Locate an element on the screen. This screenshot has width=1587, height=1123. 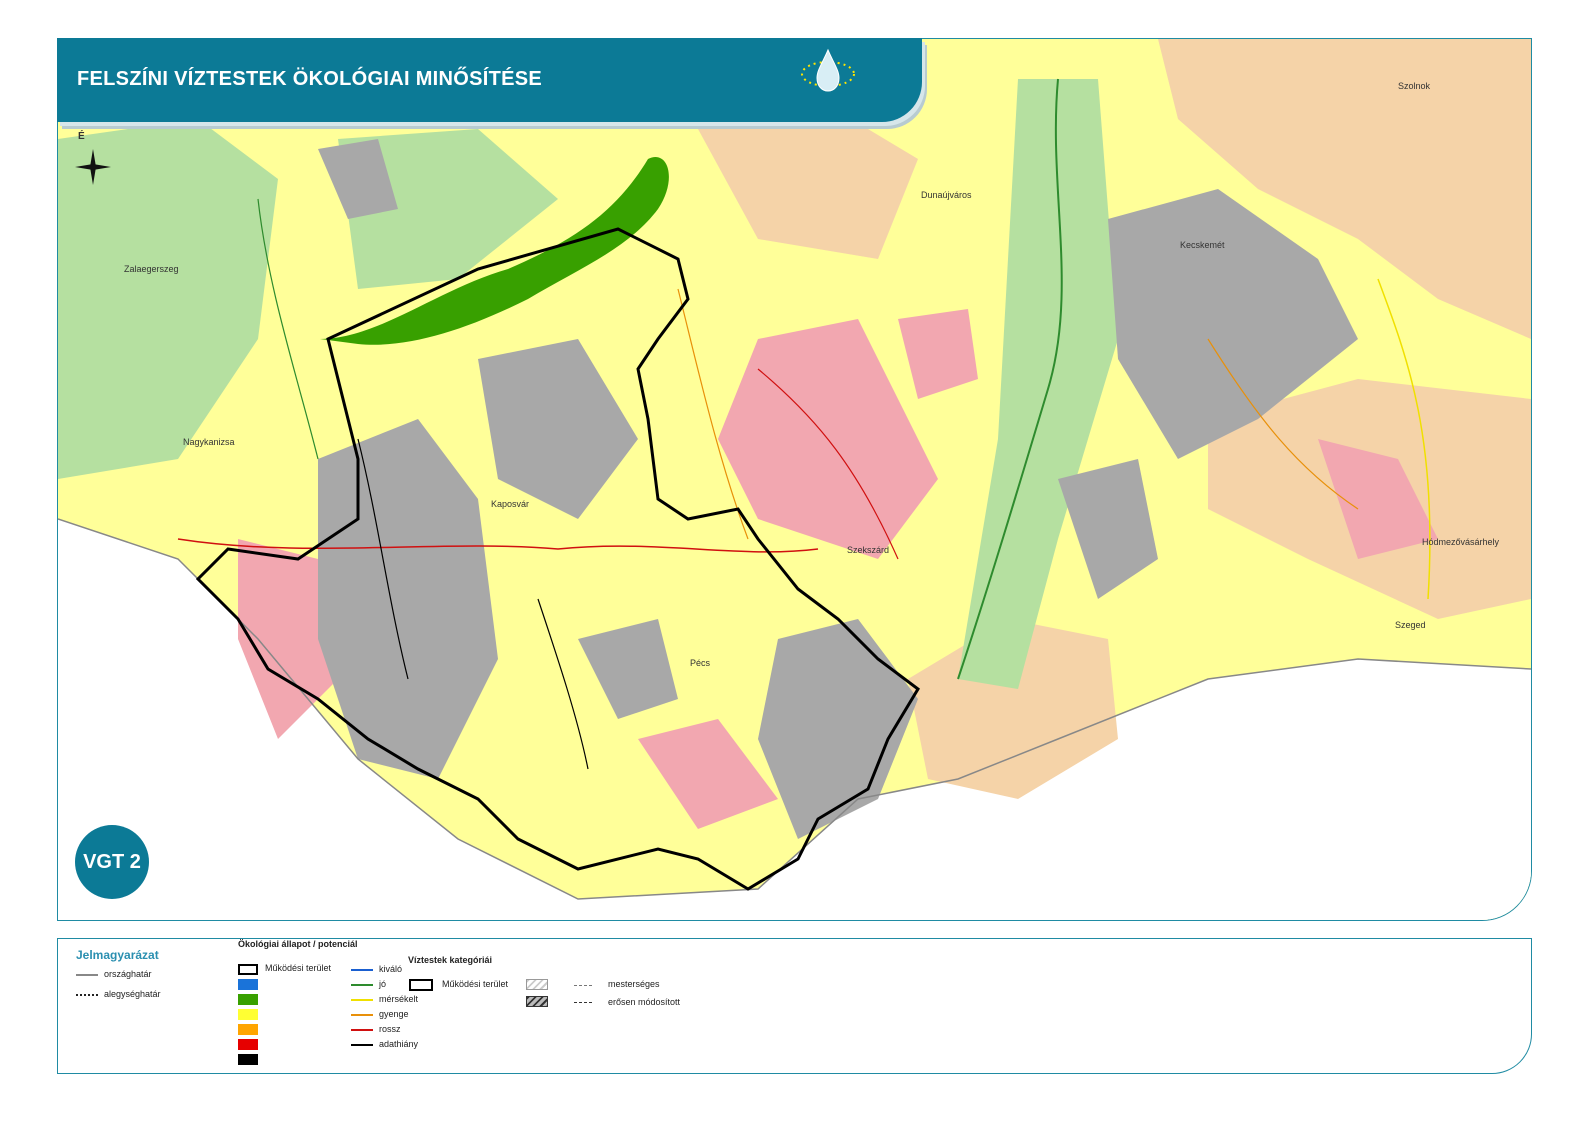
place-label: Nagykanizsa is located at coordinates (209, 442).